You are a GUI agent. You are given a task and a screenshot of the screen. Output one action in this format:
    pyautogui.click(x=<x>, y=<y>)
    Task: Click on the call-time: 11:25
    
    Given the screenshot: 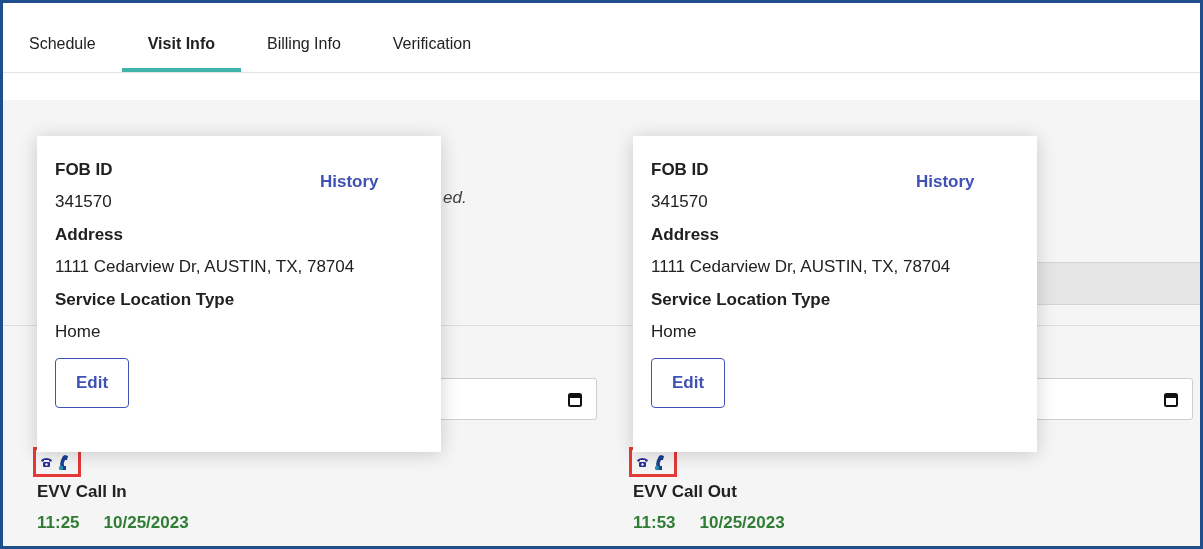 What is the action you would take?
    pyautogui.click(x=58, y=523)
    